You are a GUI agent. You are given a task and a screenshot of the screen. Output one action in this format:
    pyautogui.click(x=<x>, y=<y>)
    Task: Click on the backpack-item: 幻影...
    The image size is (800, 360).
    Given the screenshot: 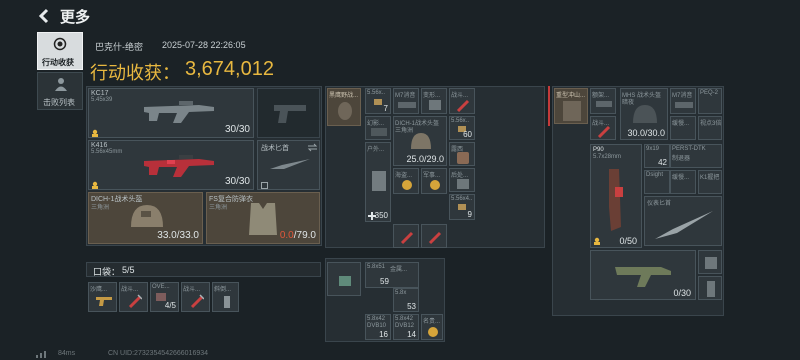 What is the action you would take?
    pyautogui.click(x=378, y=128)
    